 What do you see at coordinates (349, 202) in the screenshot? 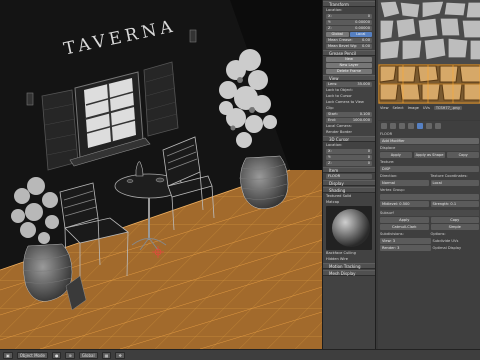
I see `matcap-checkbox: Matcap` at bounding box center [349, 202].